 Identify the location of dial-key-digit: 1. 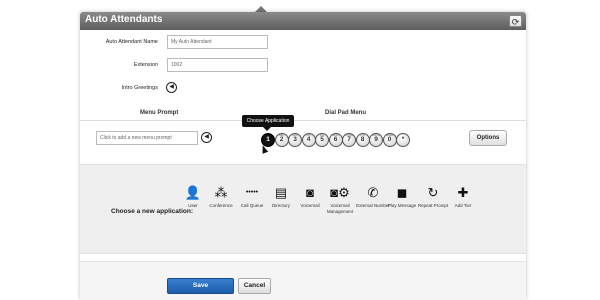
(268, 139).